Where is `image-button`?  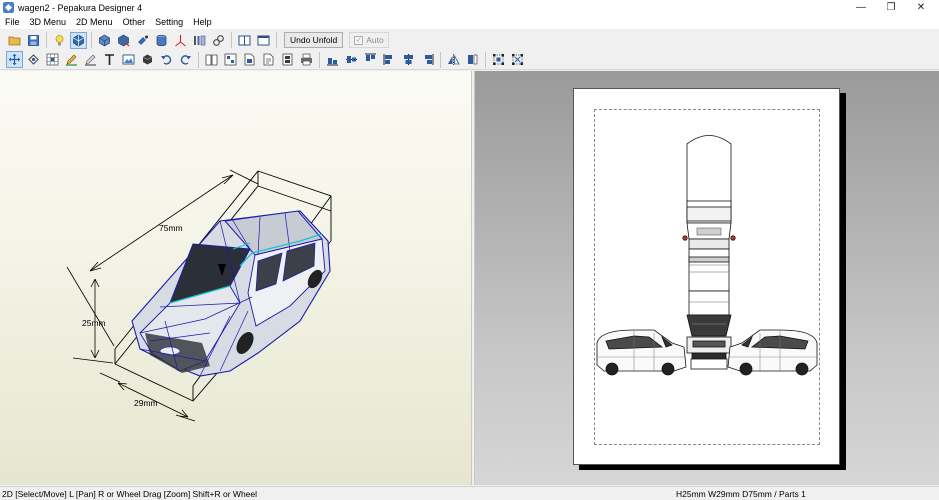 image-button is located at coordinates (128, 59).